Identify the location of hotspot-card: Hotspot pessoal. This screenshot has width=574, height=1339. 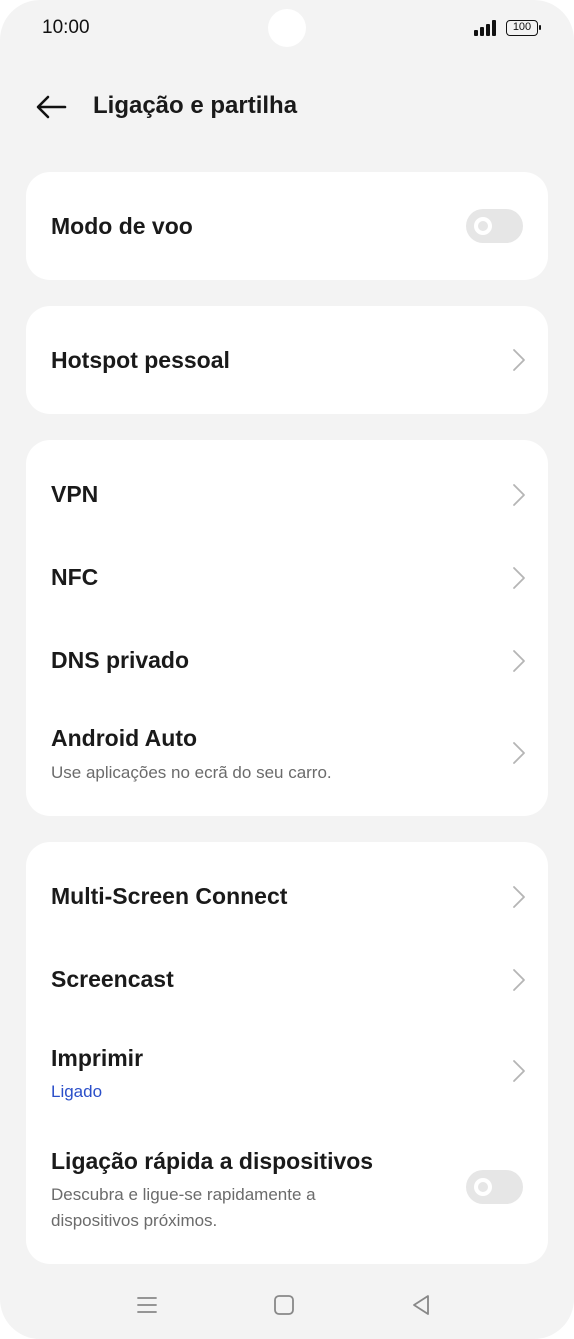
(287, 360).